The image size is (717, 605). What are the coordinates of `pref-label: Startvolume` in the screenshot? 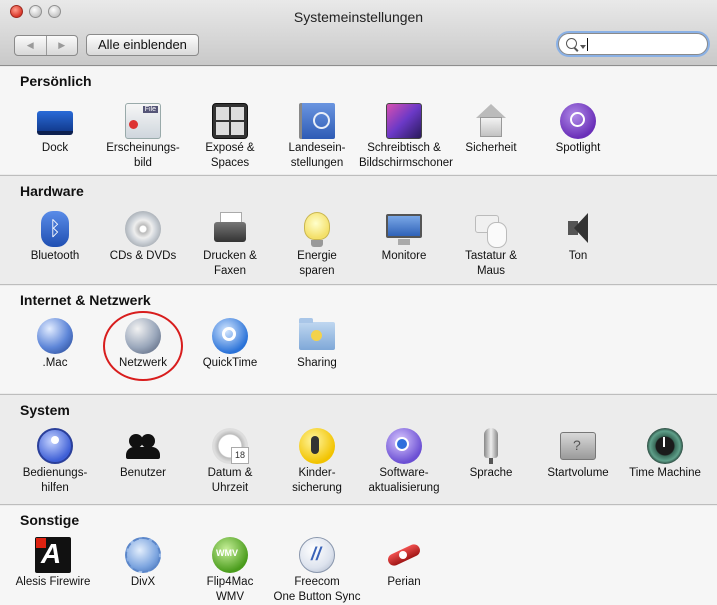 It's located at (578, 473).